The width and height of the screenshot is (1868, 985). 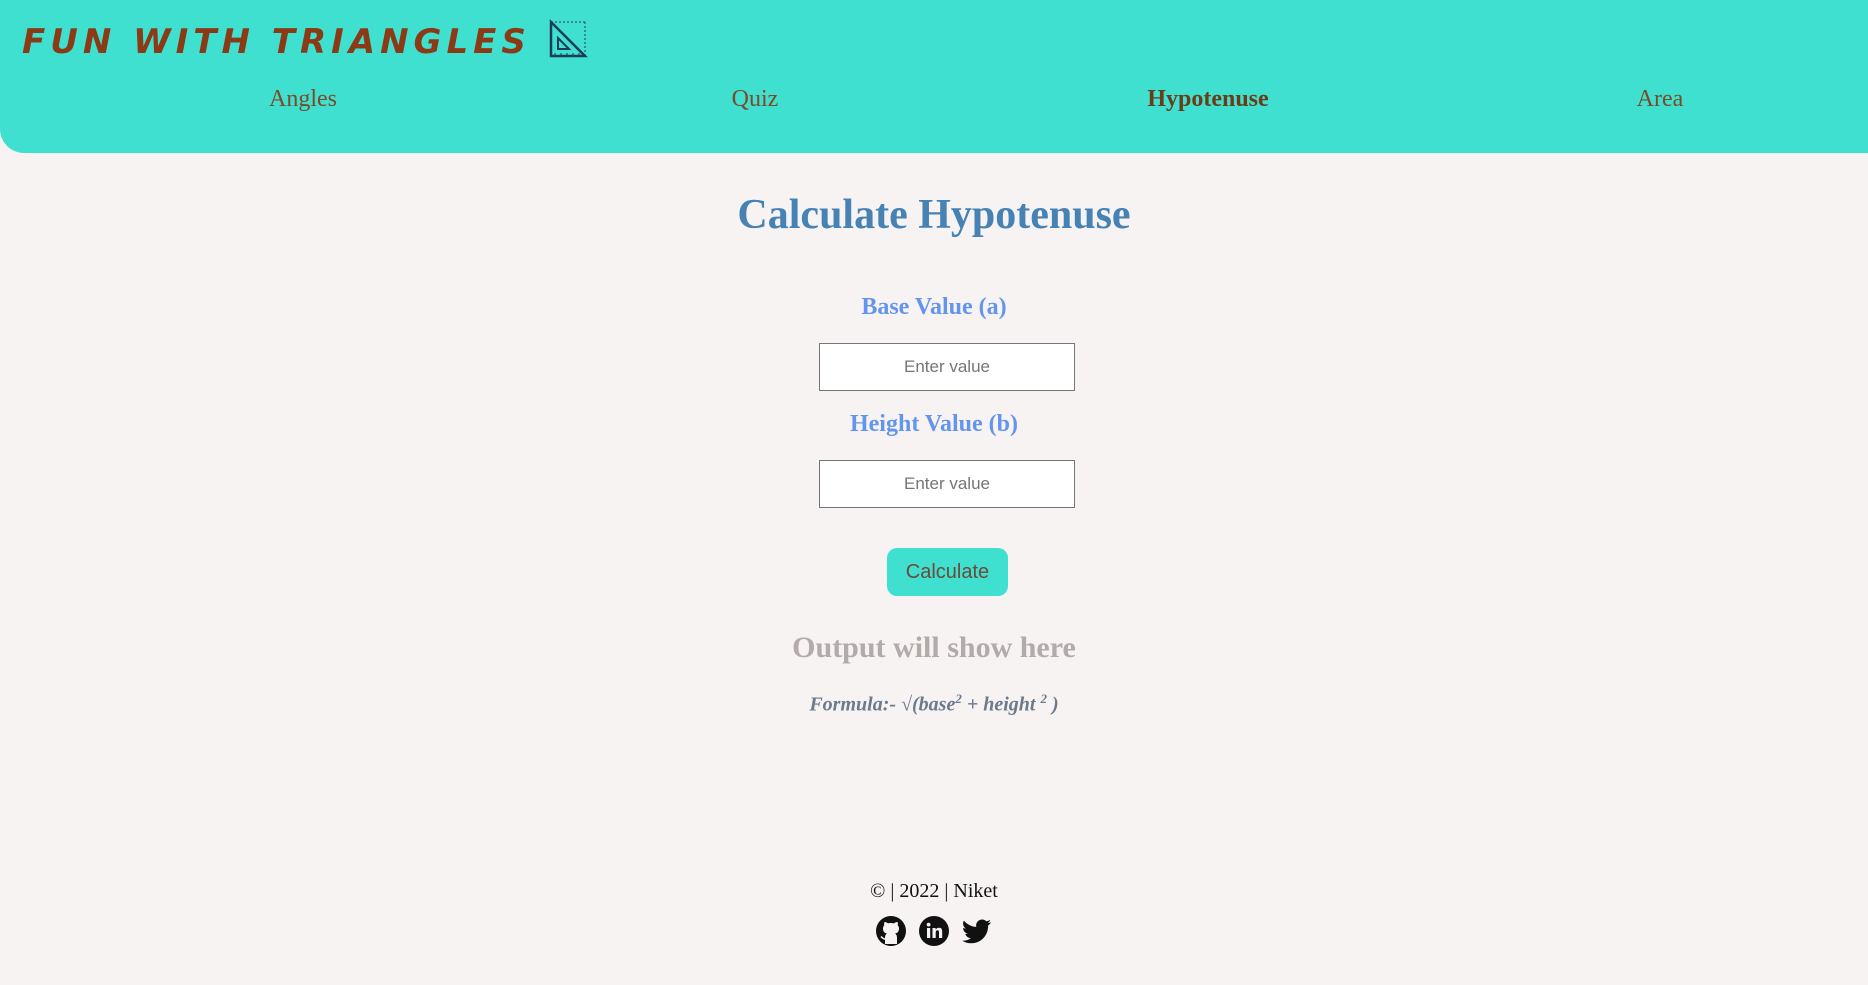 I want to click on height-value-label: Height Value (b), so click(x=934, y=424).